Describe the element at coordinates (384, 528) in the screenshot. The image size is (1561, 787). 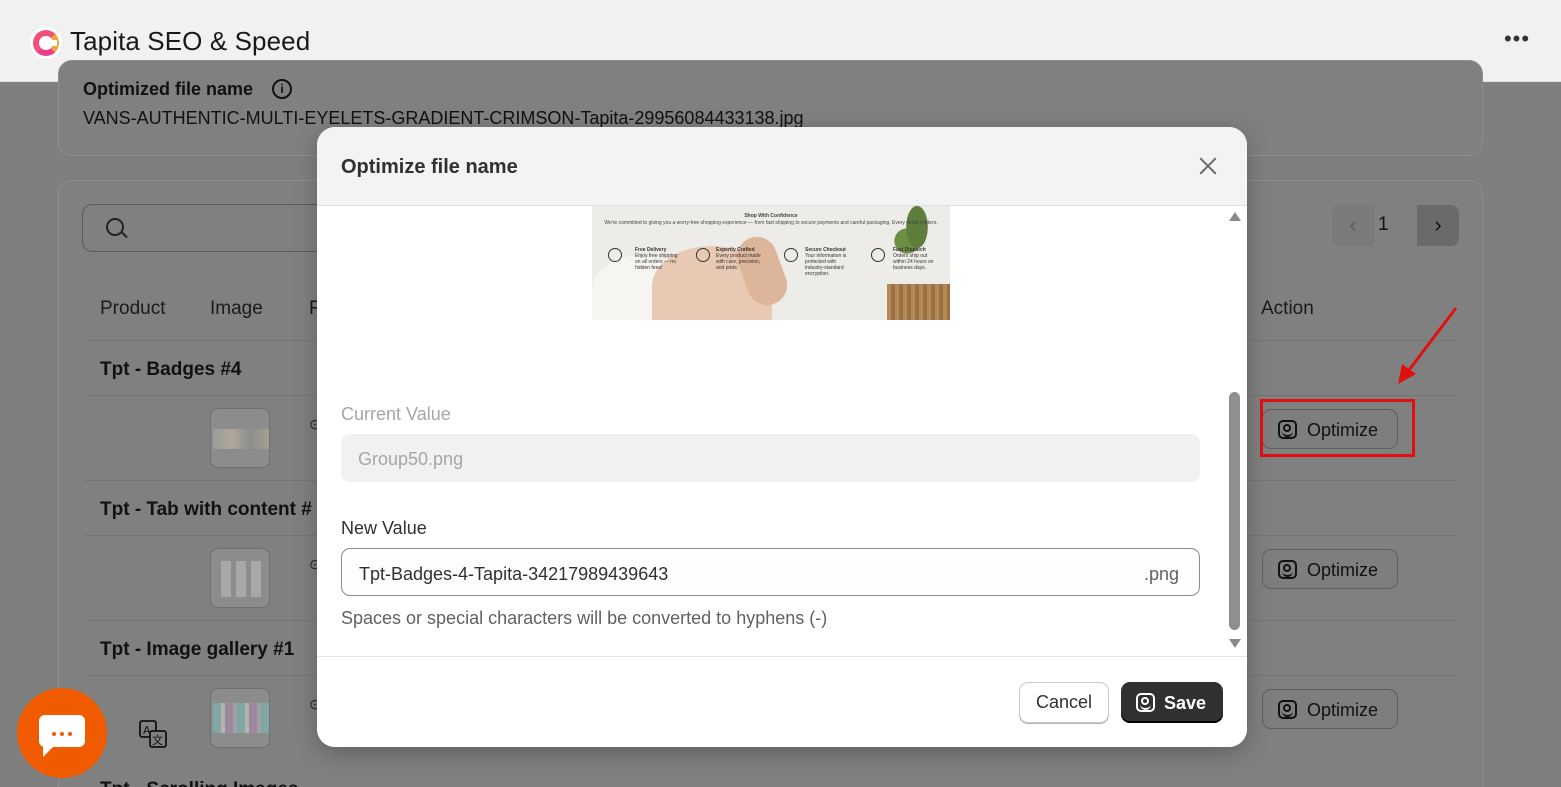
I see `new-value-label: New Value` at that location.